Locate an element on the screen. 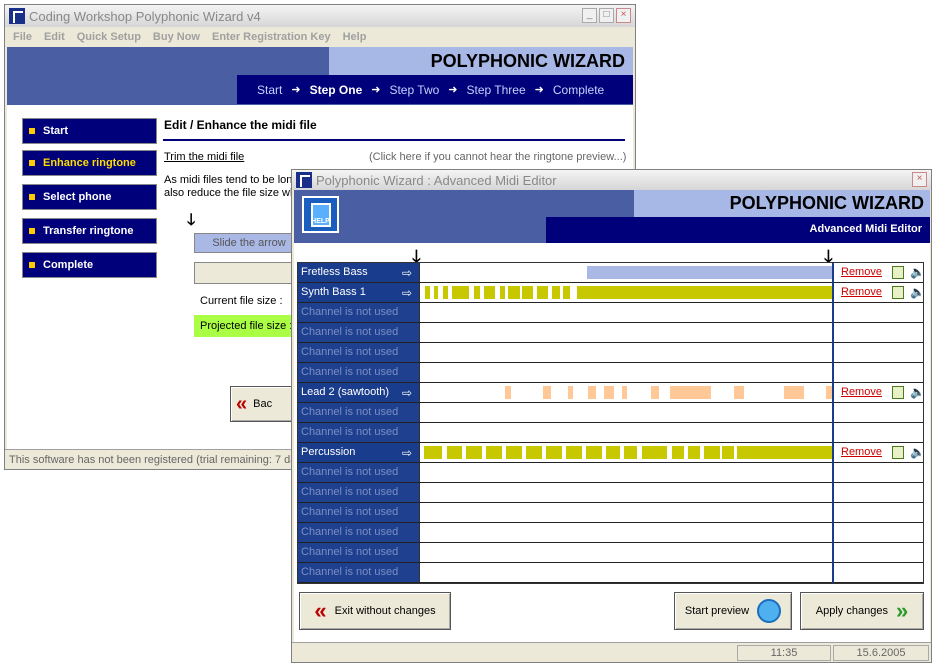  status-time: 11:35 is located at coordinates (784, 653).